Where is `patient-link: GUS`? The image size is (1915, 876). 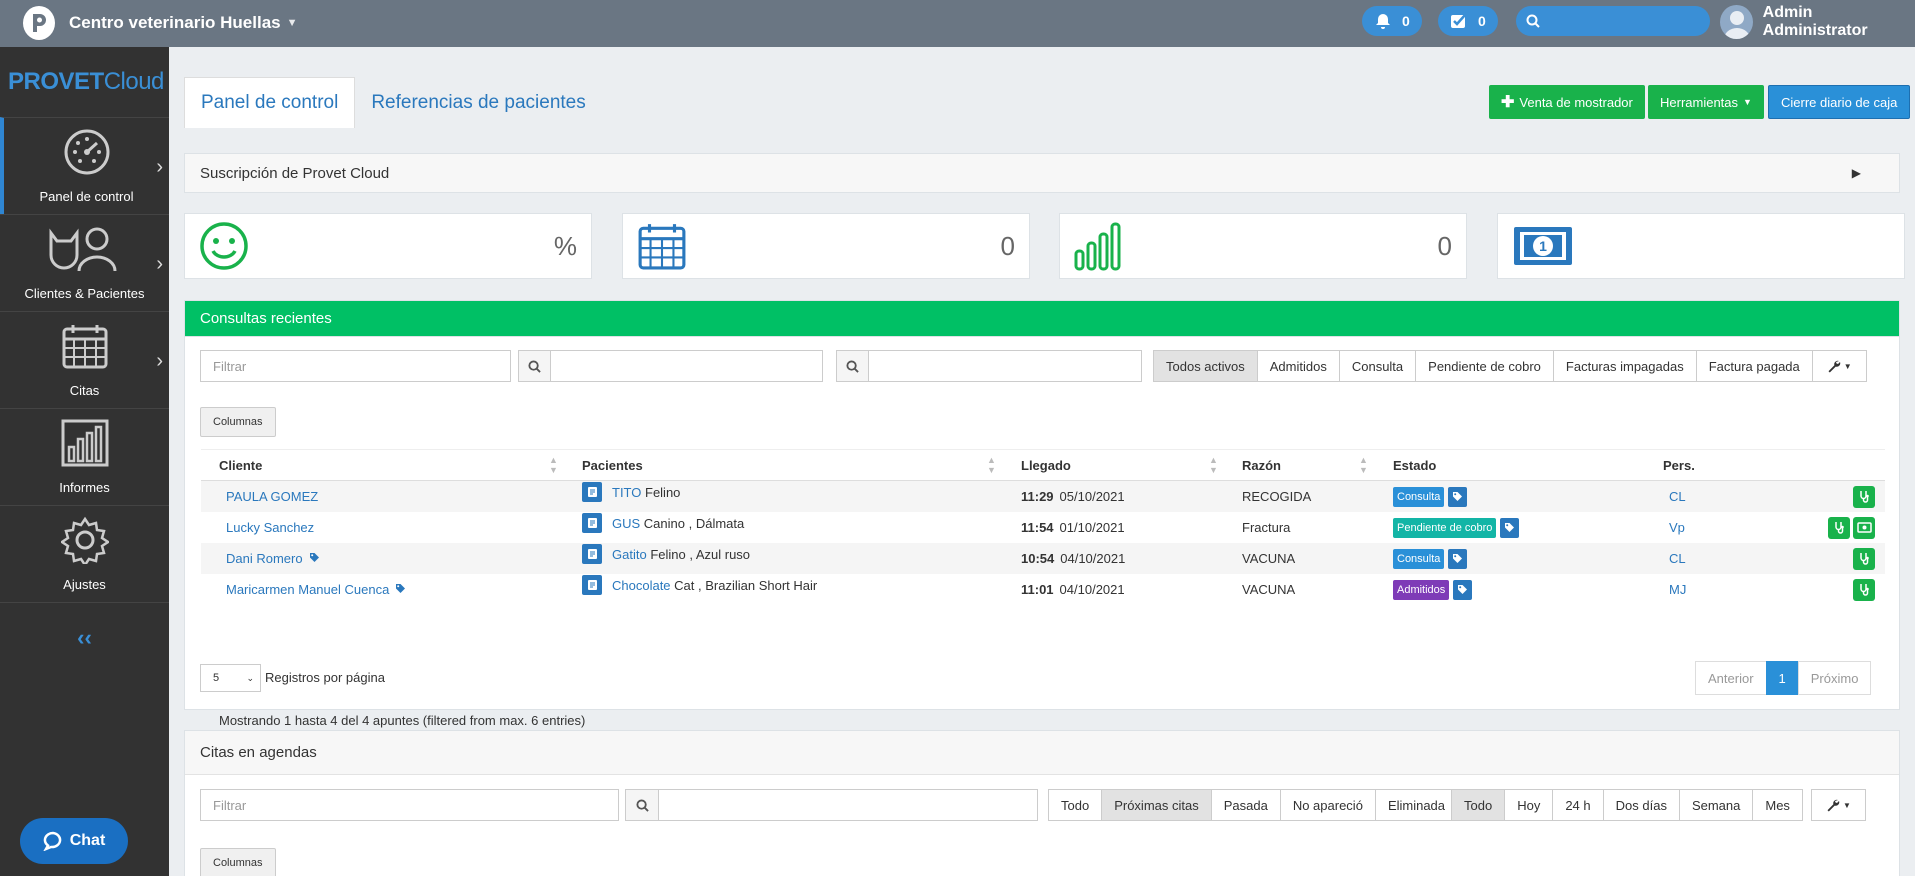
patient-link: GUS is located at coordinates (626, 523).